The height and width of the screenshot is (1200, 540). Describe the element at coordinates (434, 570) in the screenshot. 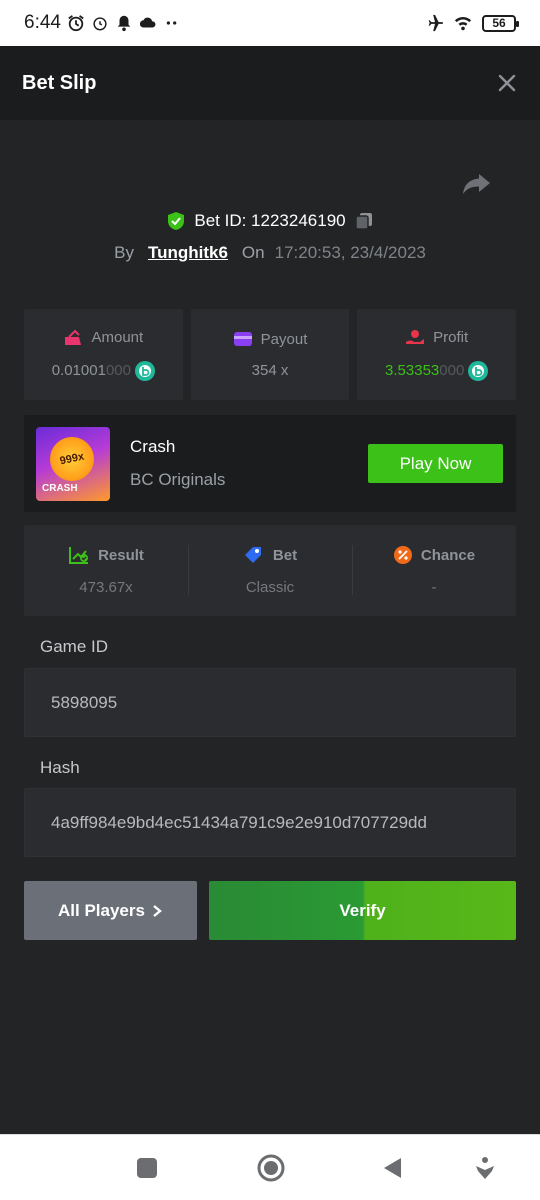

I see `info-chance: Chance -` at that location.